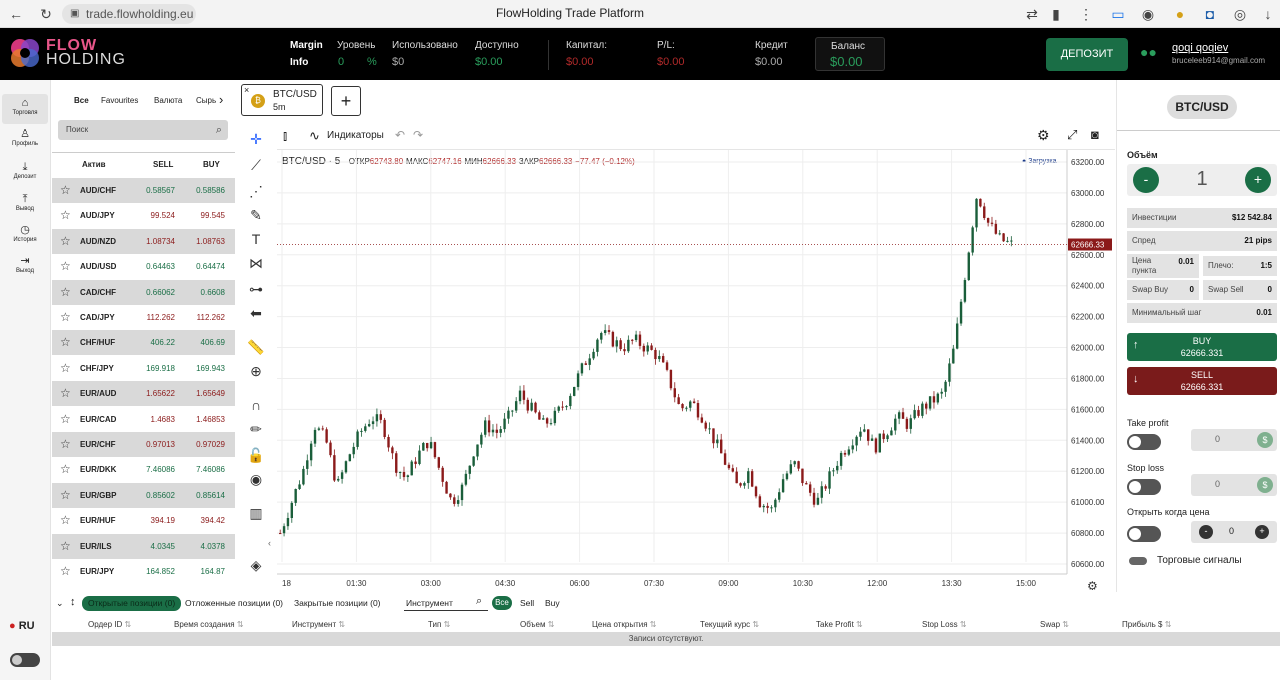 The image size is (1280, 680). Describe the element at coordinates (143, 394) in the screenshot. I see `market-row: ☆ EUR/AUD 1.65622 1.65649` at that location.